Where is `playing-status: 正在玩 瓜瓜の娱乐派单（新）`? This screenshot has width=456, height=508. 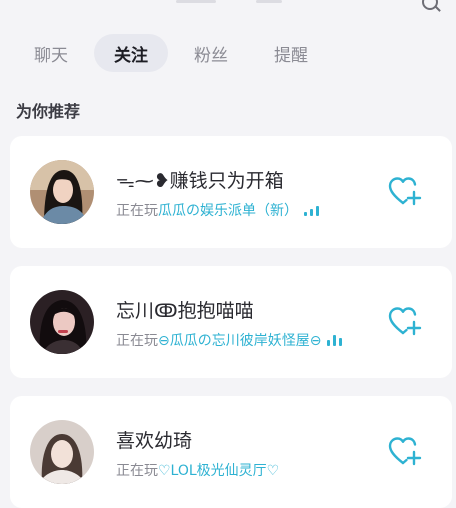 playing-status: 正在玩 瓜瓜の娱乐派单（新） is located at coordinates (219, 210).